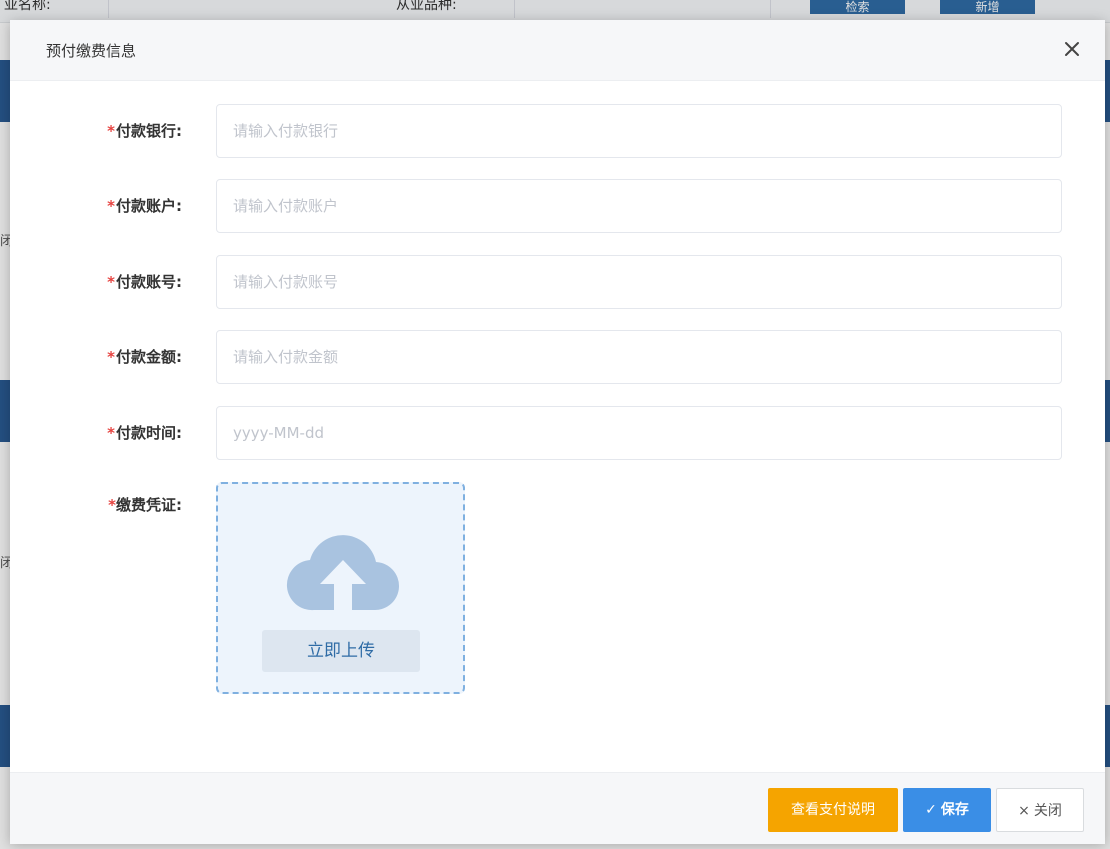 The width and height of the screenshot is (1110, 849). Describe the element at coordinates (639, 131) in the screenshot. I see `bank-input` at that location.